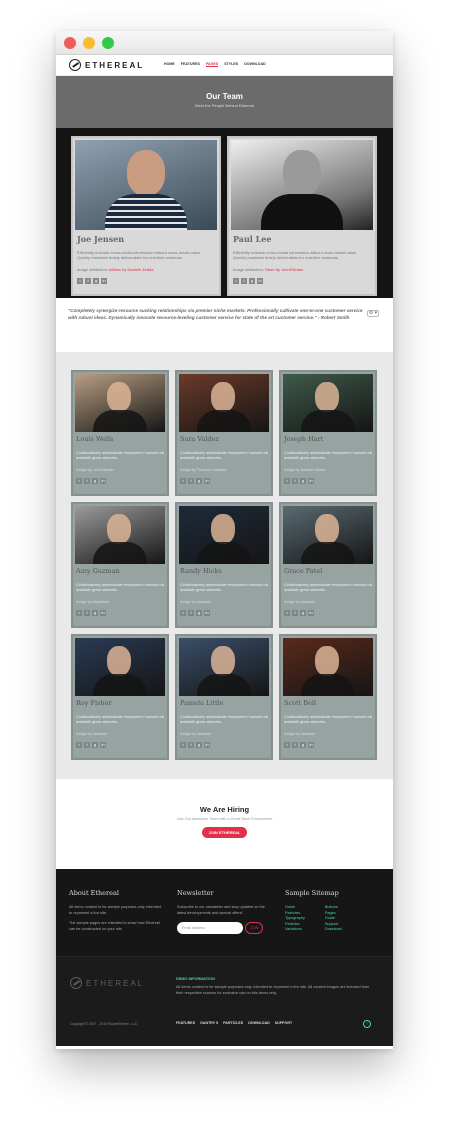 This screenshot has height=1130, width=449. What do you see at coordinates (333, 913) in the screenshot?
I see `sitemap-link: Pages` at bounding box center [333, 913].